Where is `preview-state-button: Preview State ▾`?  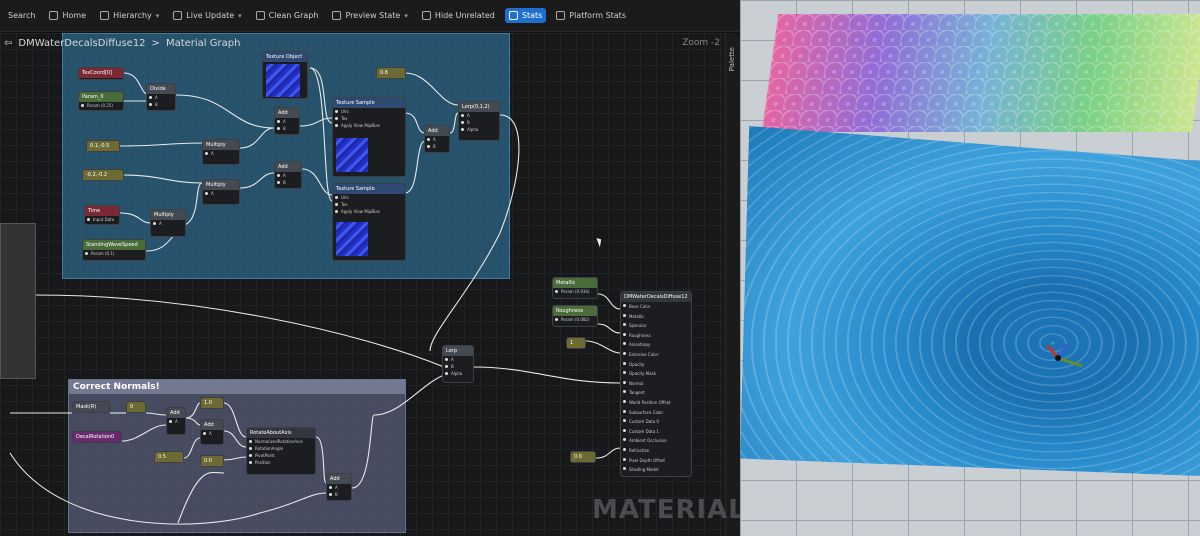 preview-state-button: Preview State ▾ is located at coordinates (369, 15).